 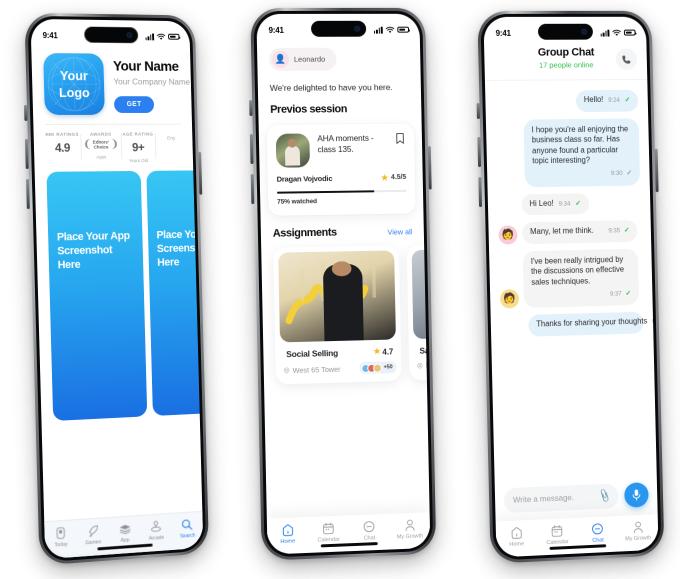 I want to click on message-bubble: Many, let me think. 9:35 ✓, so click(x=580, y=232).